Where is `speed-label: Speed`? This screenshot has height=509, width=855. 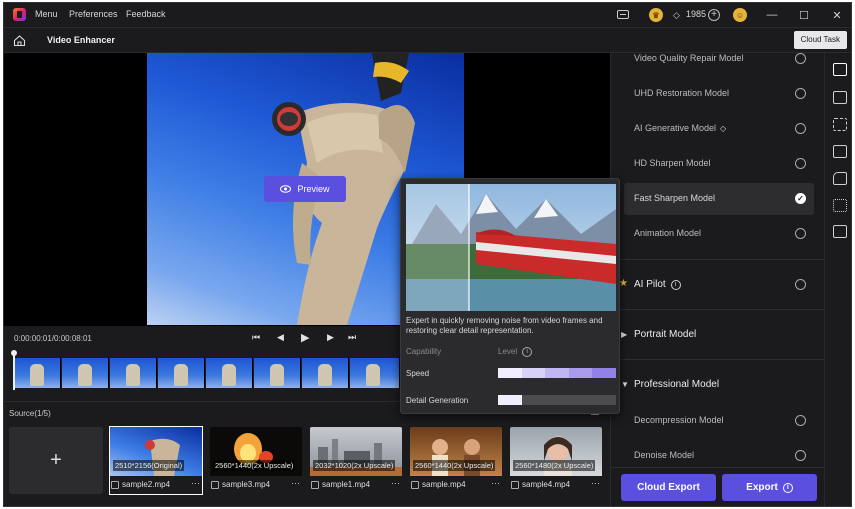 speed-label: Speed is located at coordinates (418, 373).